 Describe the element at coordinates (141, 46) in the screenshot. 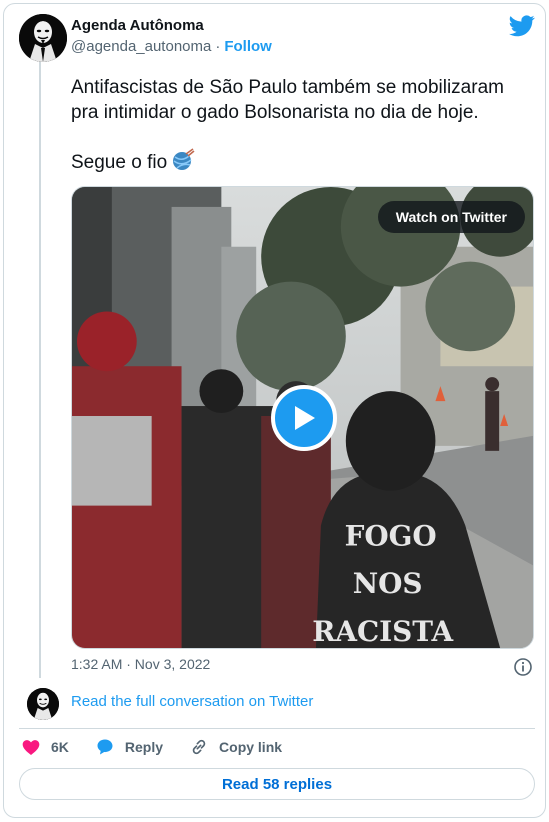

I see `author-handle: @agenda_autonoma` at that location.